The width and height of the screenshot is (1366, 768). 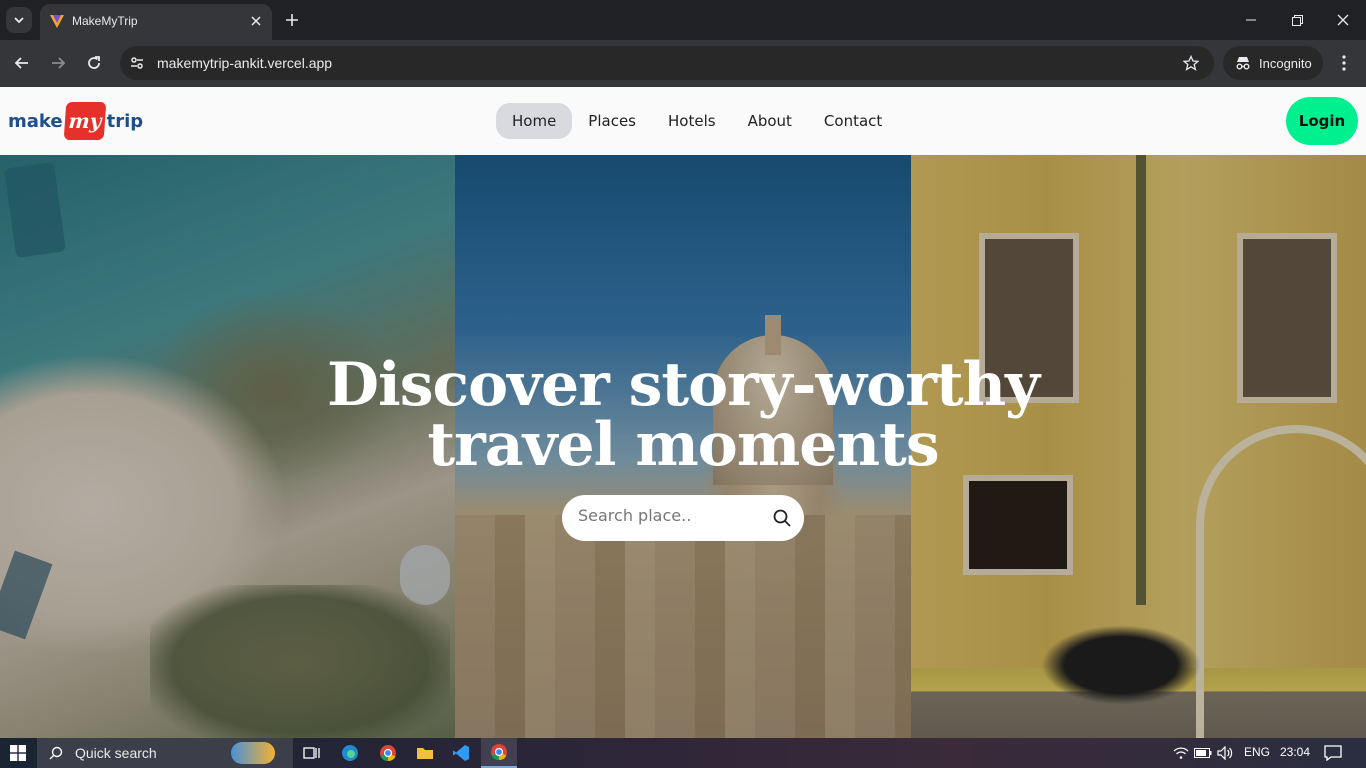 What do you see at coordinates (57, 21) in the screenshot?
I see `makemytrip-favicon-icon` at bounding box center [57, 21].